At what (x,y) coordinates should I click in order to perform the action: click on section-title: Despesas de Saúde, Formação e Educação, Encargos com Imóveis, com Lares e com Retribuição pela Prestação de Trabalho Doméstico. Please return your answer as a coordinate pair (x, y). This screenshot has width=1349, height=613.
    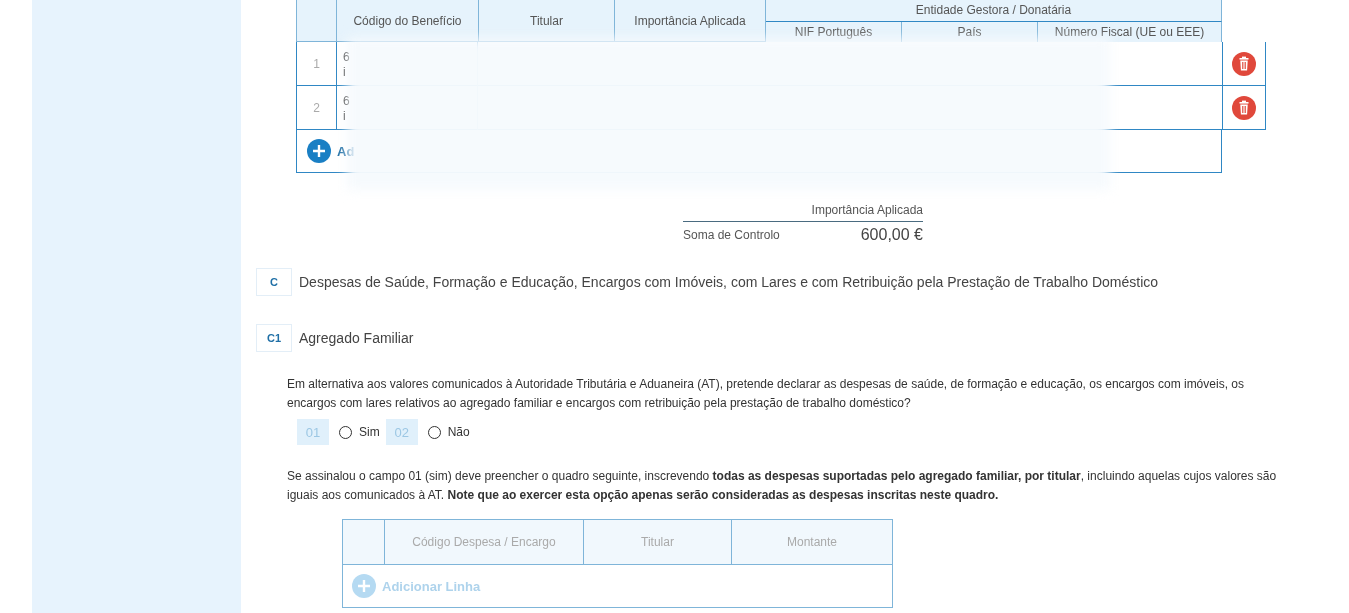
    Looking at the image, I should click on (729, 282).